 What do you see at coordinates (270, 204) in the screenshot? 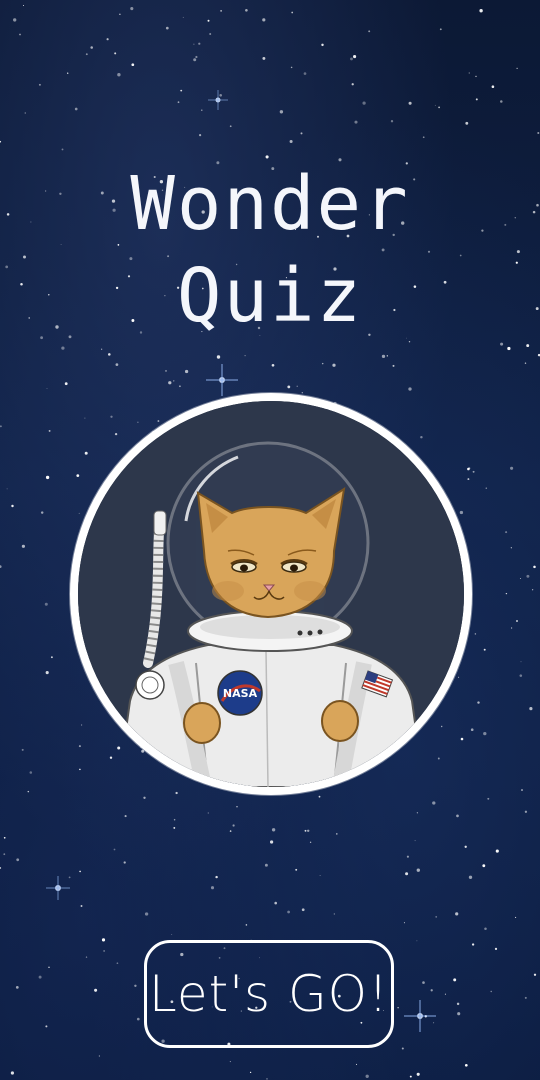
I see `app-title-line1: Wonder` at bounding box center [270, 204].